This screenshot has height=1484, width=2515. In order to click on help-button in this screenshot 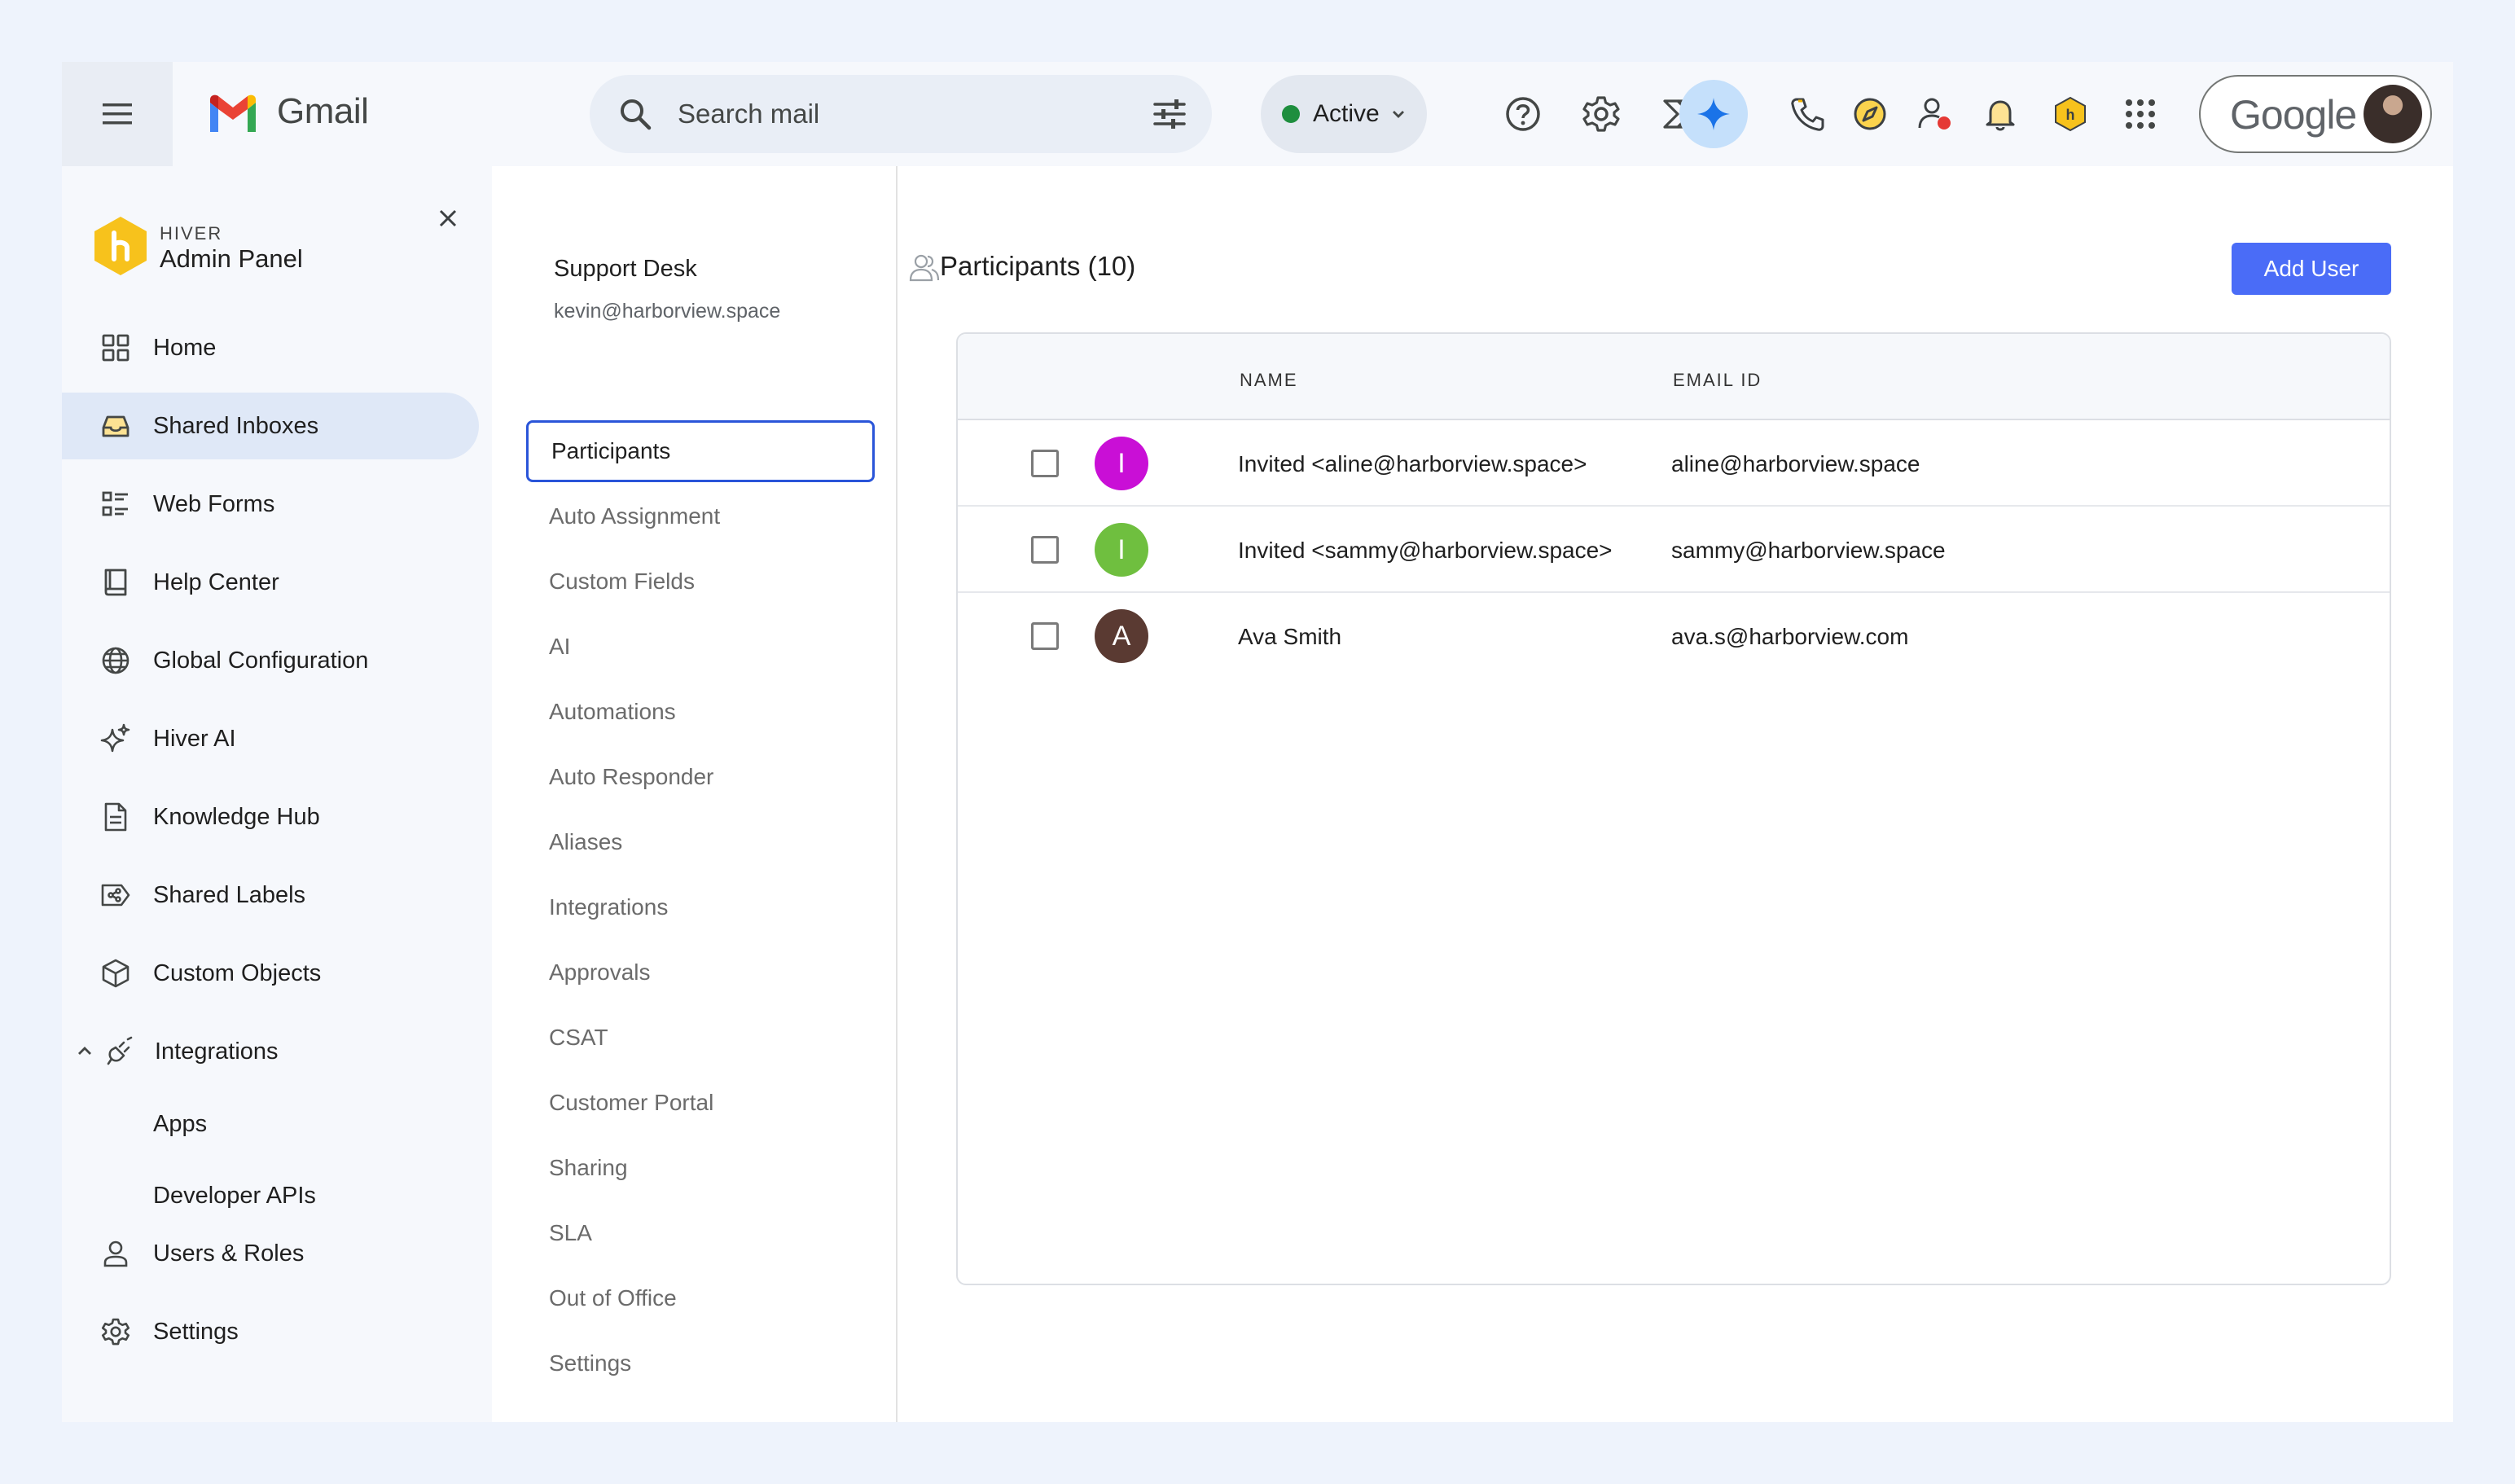, I will do `click(1523, 114)`.